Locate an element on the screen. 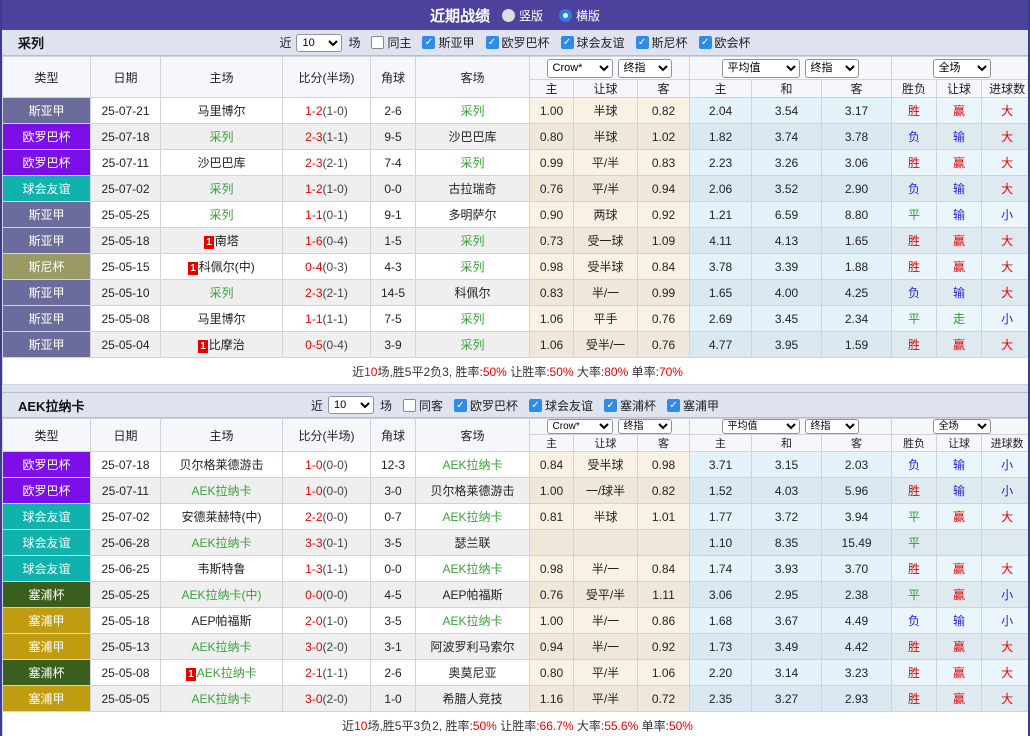 The image size is (1030, 736). sub-header: 客 is located at coordinates (663, 443).